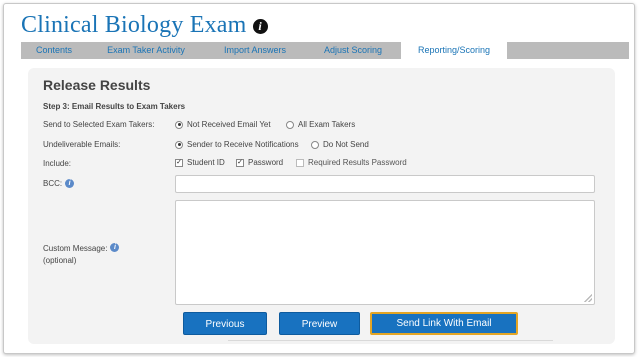  What do you see at coordinates (588, 298) in the screenshot?
I see `resize-handle-icon` at bounding box center [588, 298].